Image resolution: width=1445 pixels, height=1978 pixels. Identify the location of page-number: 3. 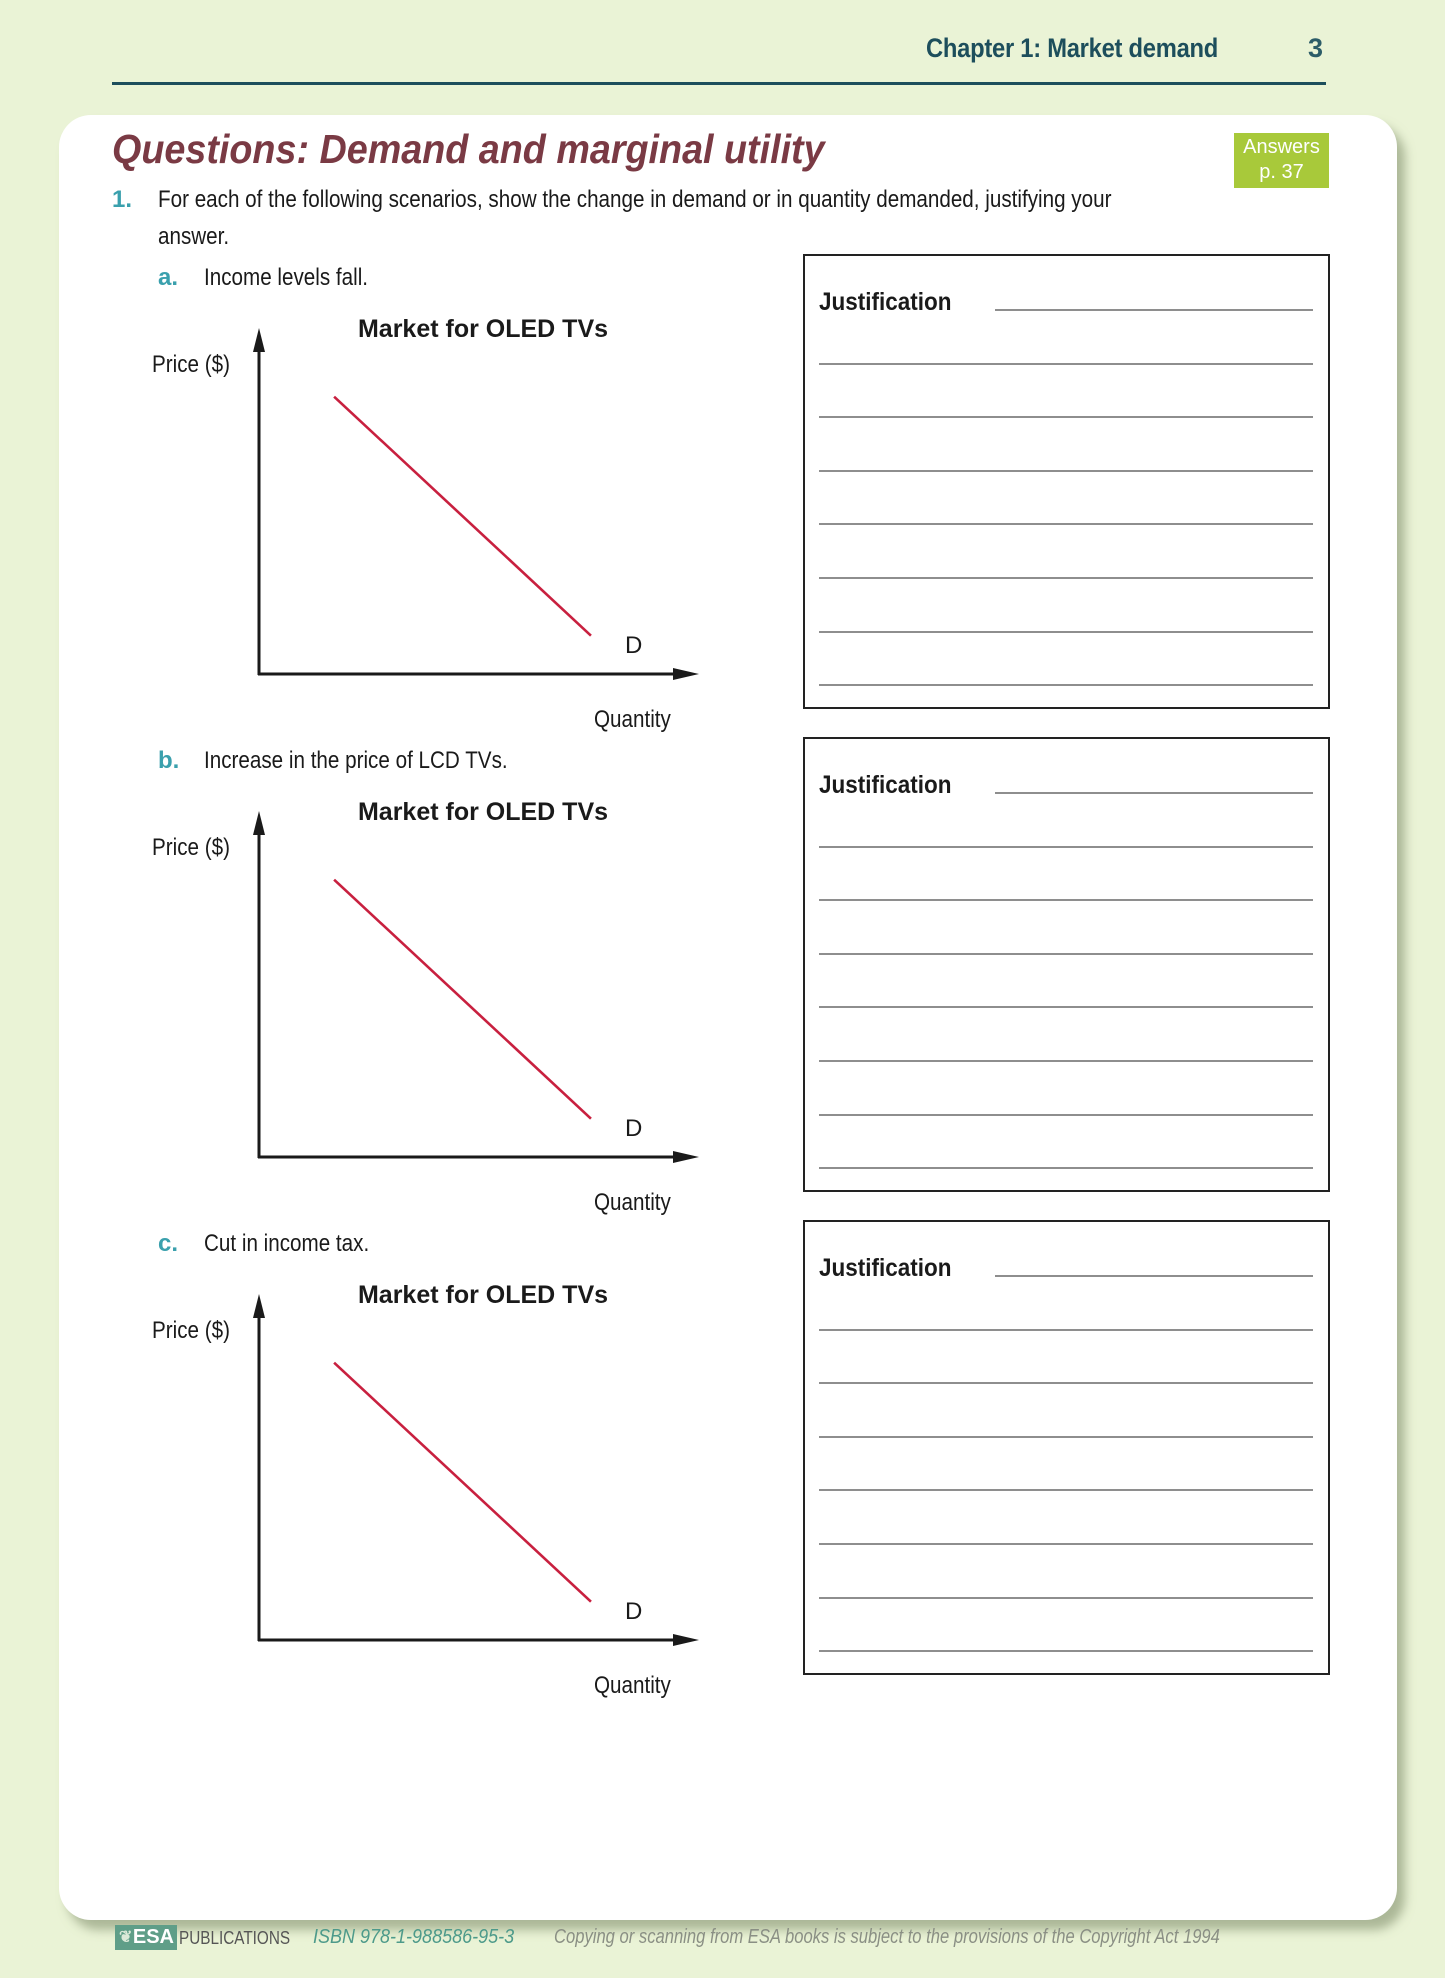
(1316, 48).